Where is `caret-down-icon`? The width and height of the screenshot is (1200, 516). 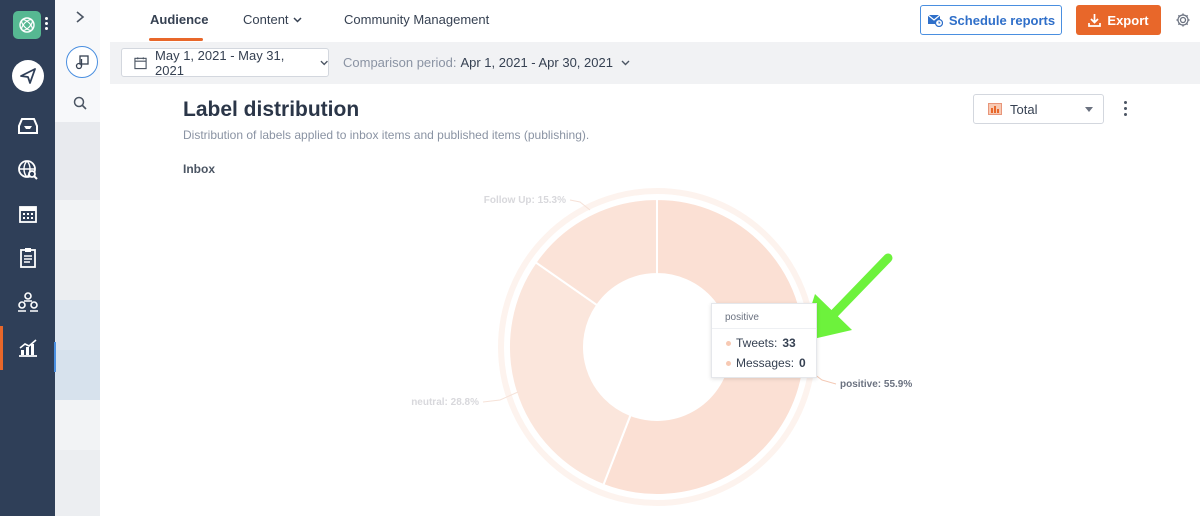
caret-down-icon is located at coordinates (1089, 109).